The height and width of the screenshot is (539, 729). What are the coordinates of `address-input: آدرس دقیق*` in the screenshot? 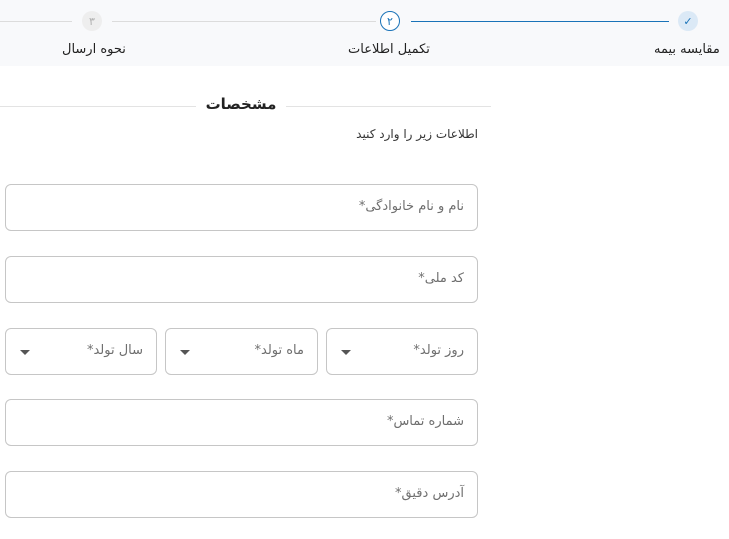 It's located at (241, 494).